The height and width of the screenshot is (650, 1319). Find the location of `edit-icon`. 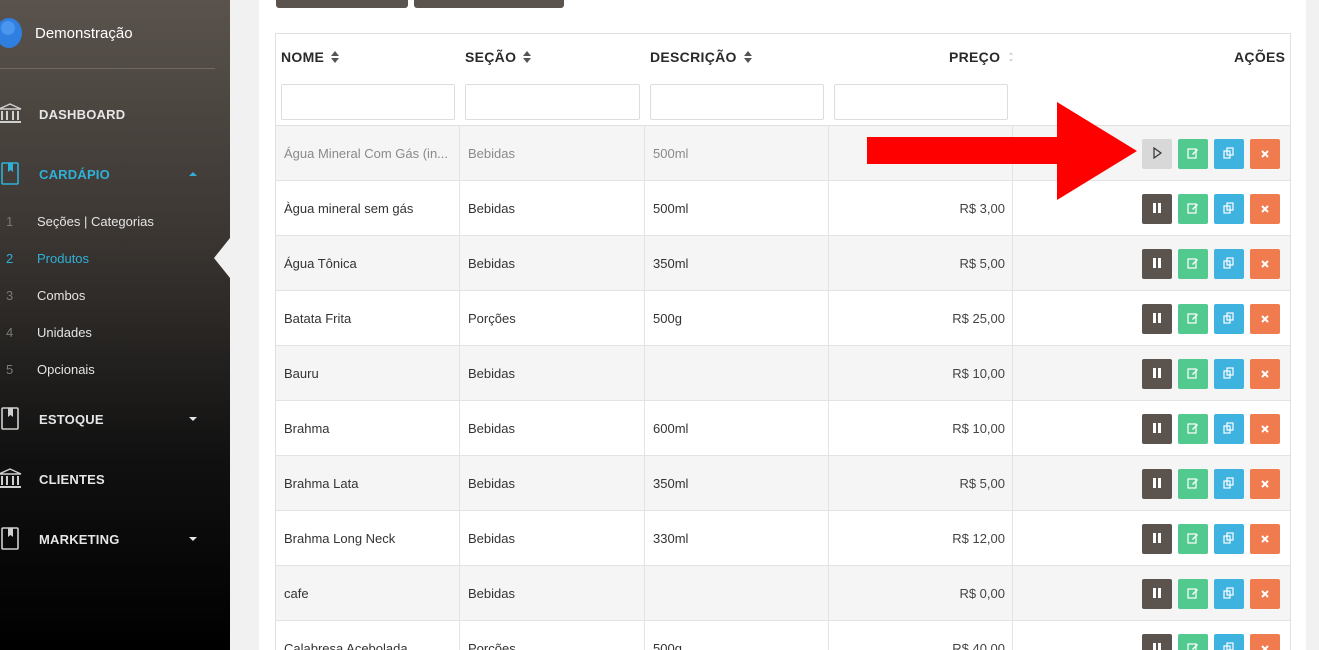

edit-icon is located at coordinates (1193, 319).